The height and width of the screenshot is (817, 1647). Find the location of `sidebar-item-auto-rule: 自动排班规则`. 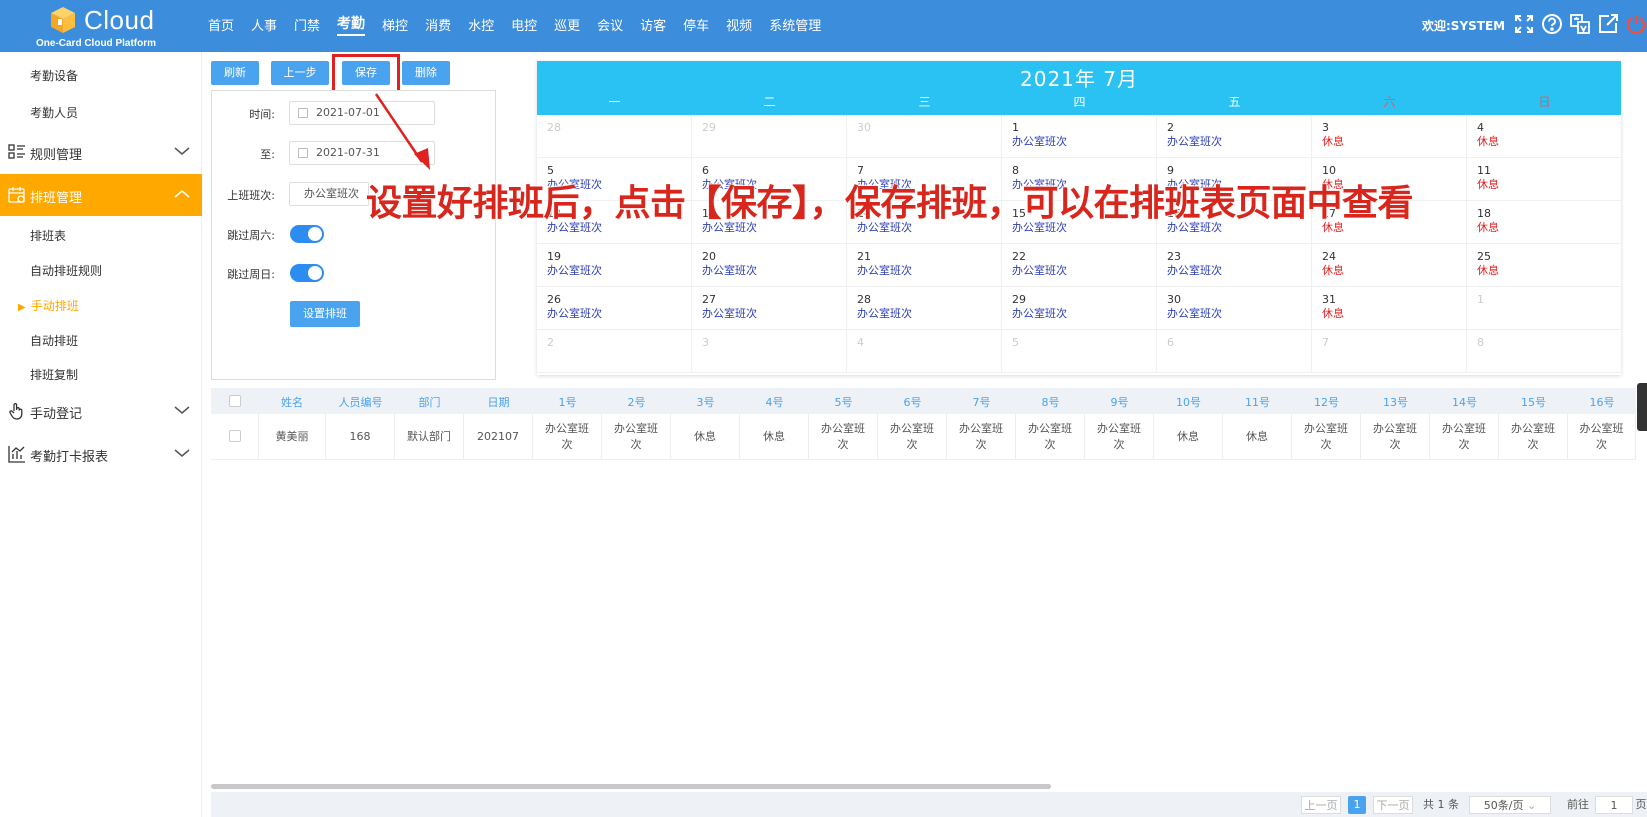

sidebar-item-auto-rule: 自动排班规则 is located at coordinates (66, 270).